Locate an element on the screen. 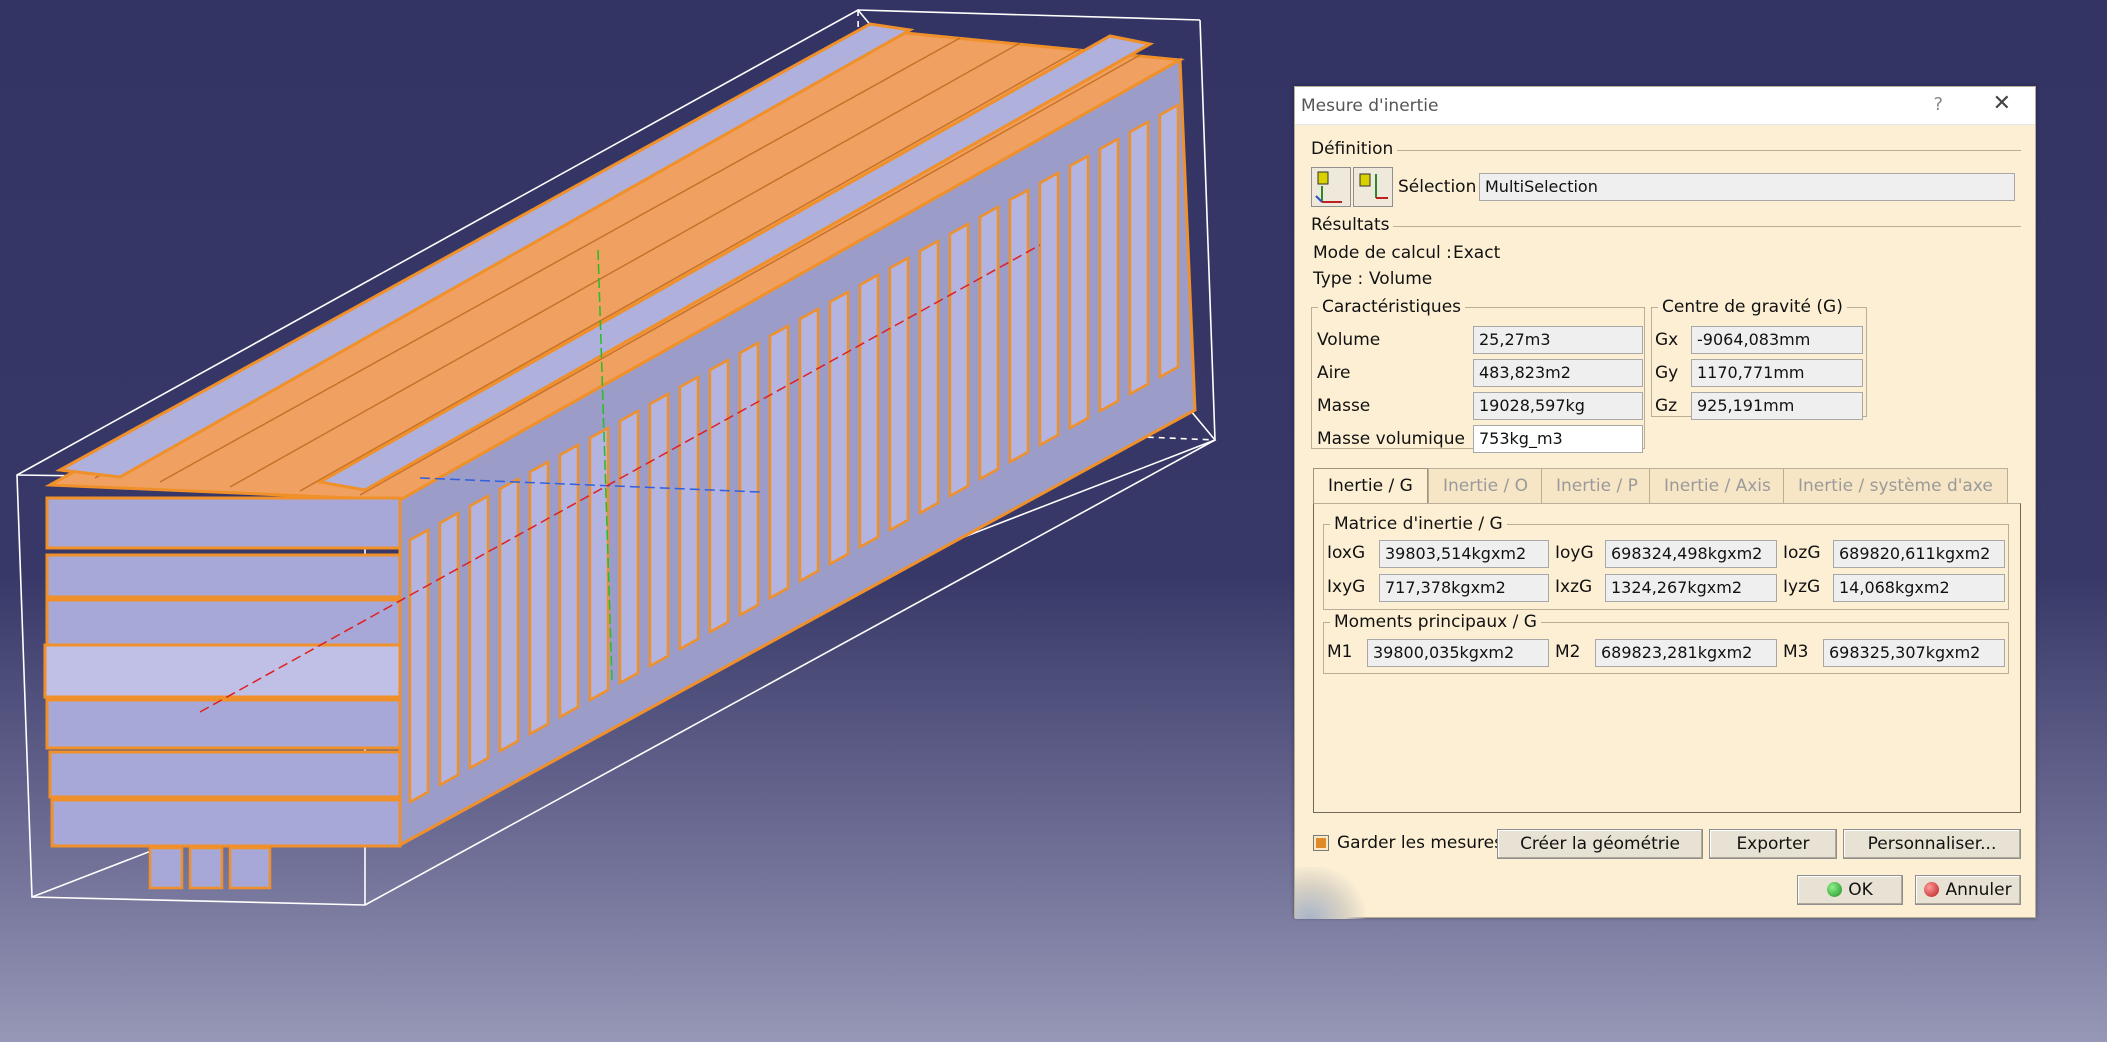 The height and width of the screenshot is (1042, 2107). create-geometry-button: Créer la géométrie is located at coordinates (1600, 844).